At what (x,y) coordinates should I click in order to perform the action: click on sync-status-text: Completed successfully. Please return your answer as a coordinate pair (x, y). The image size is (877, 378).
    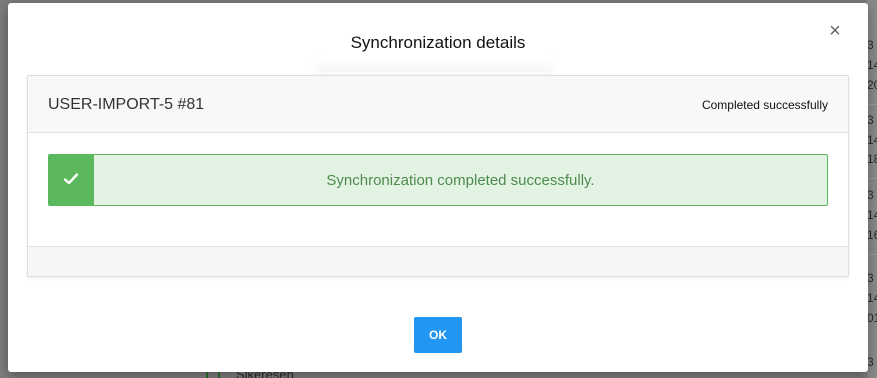
    Looking at the image, I should click on (764, 105).